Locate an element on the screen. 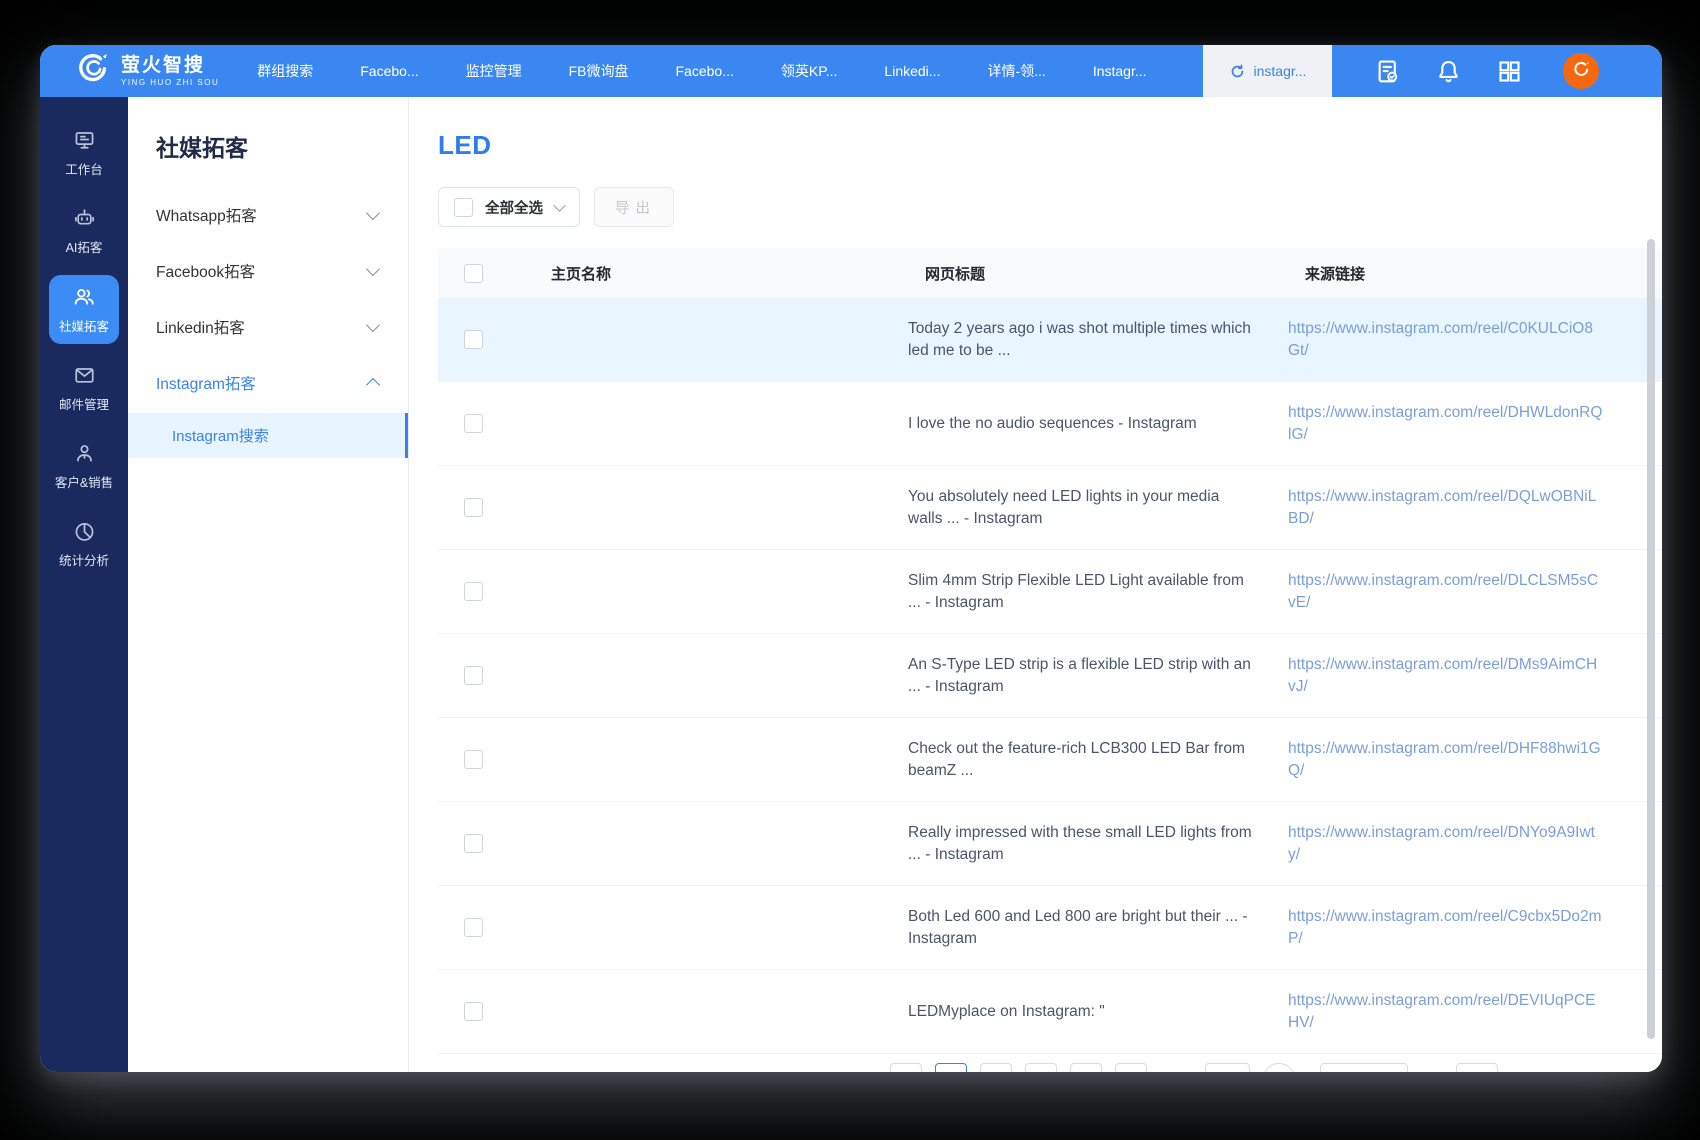 The width and height of the screenshot is (1700, 1140). nav-fb-inquiry: FB微询盘 is located at coordinates (599, 71).